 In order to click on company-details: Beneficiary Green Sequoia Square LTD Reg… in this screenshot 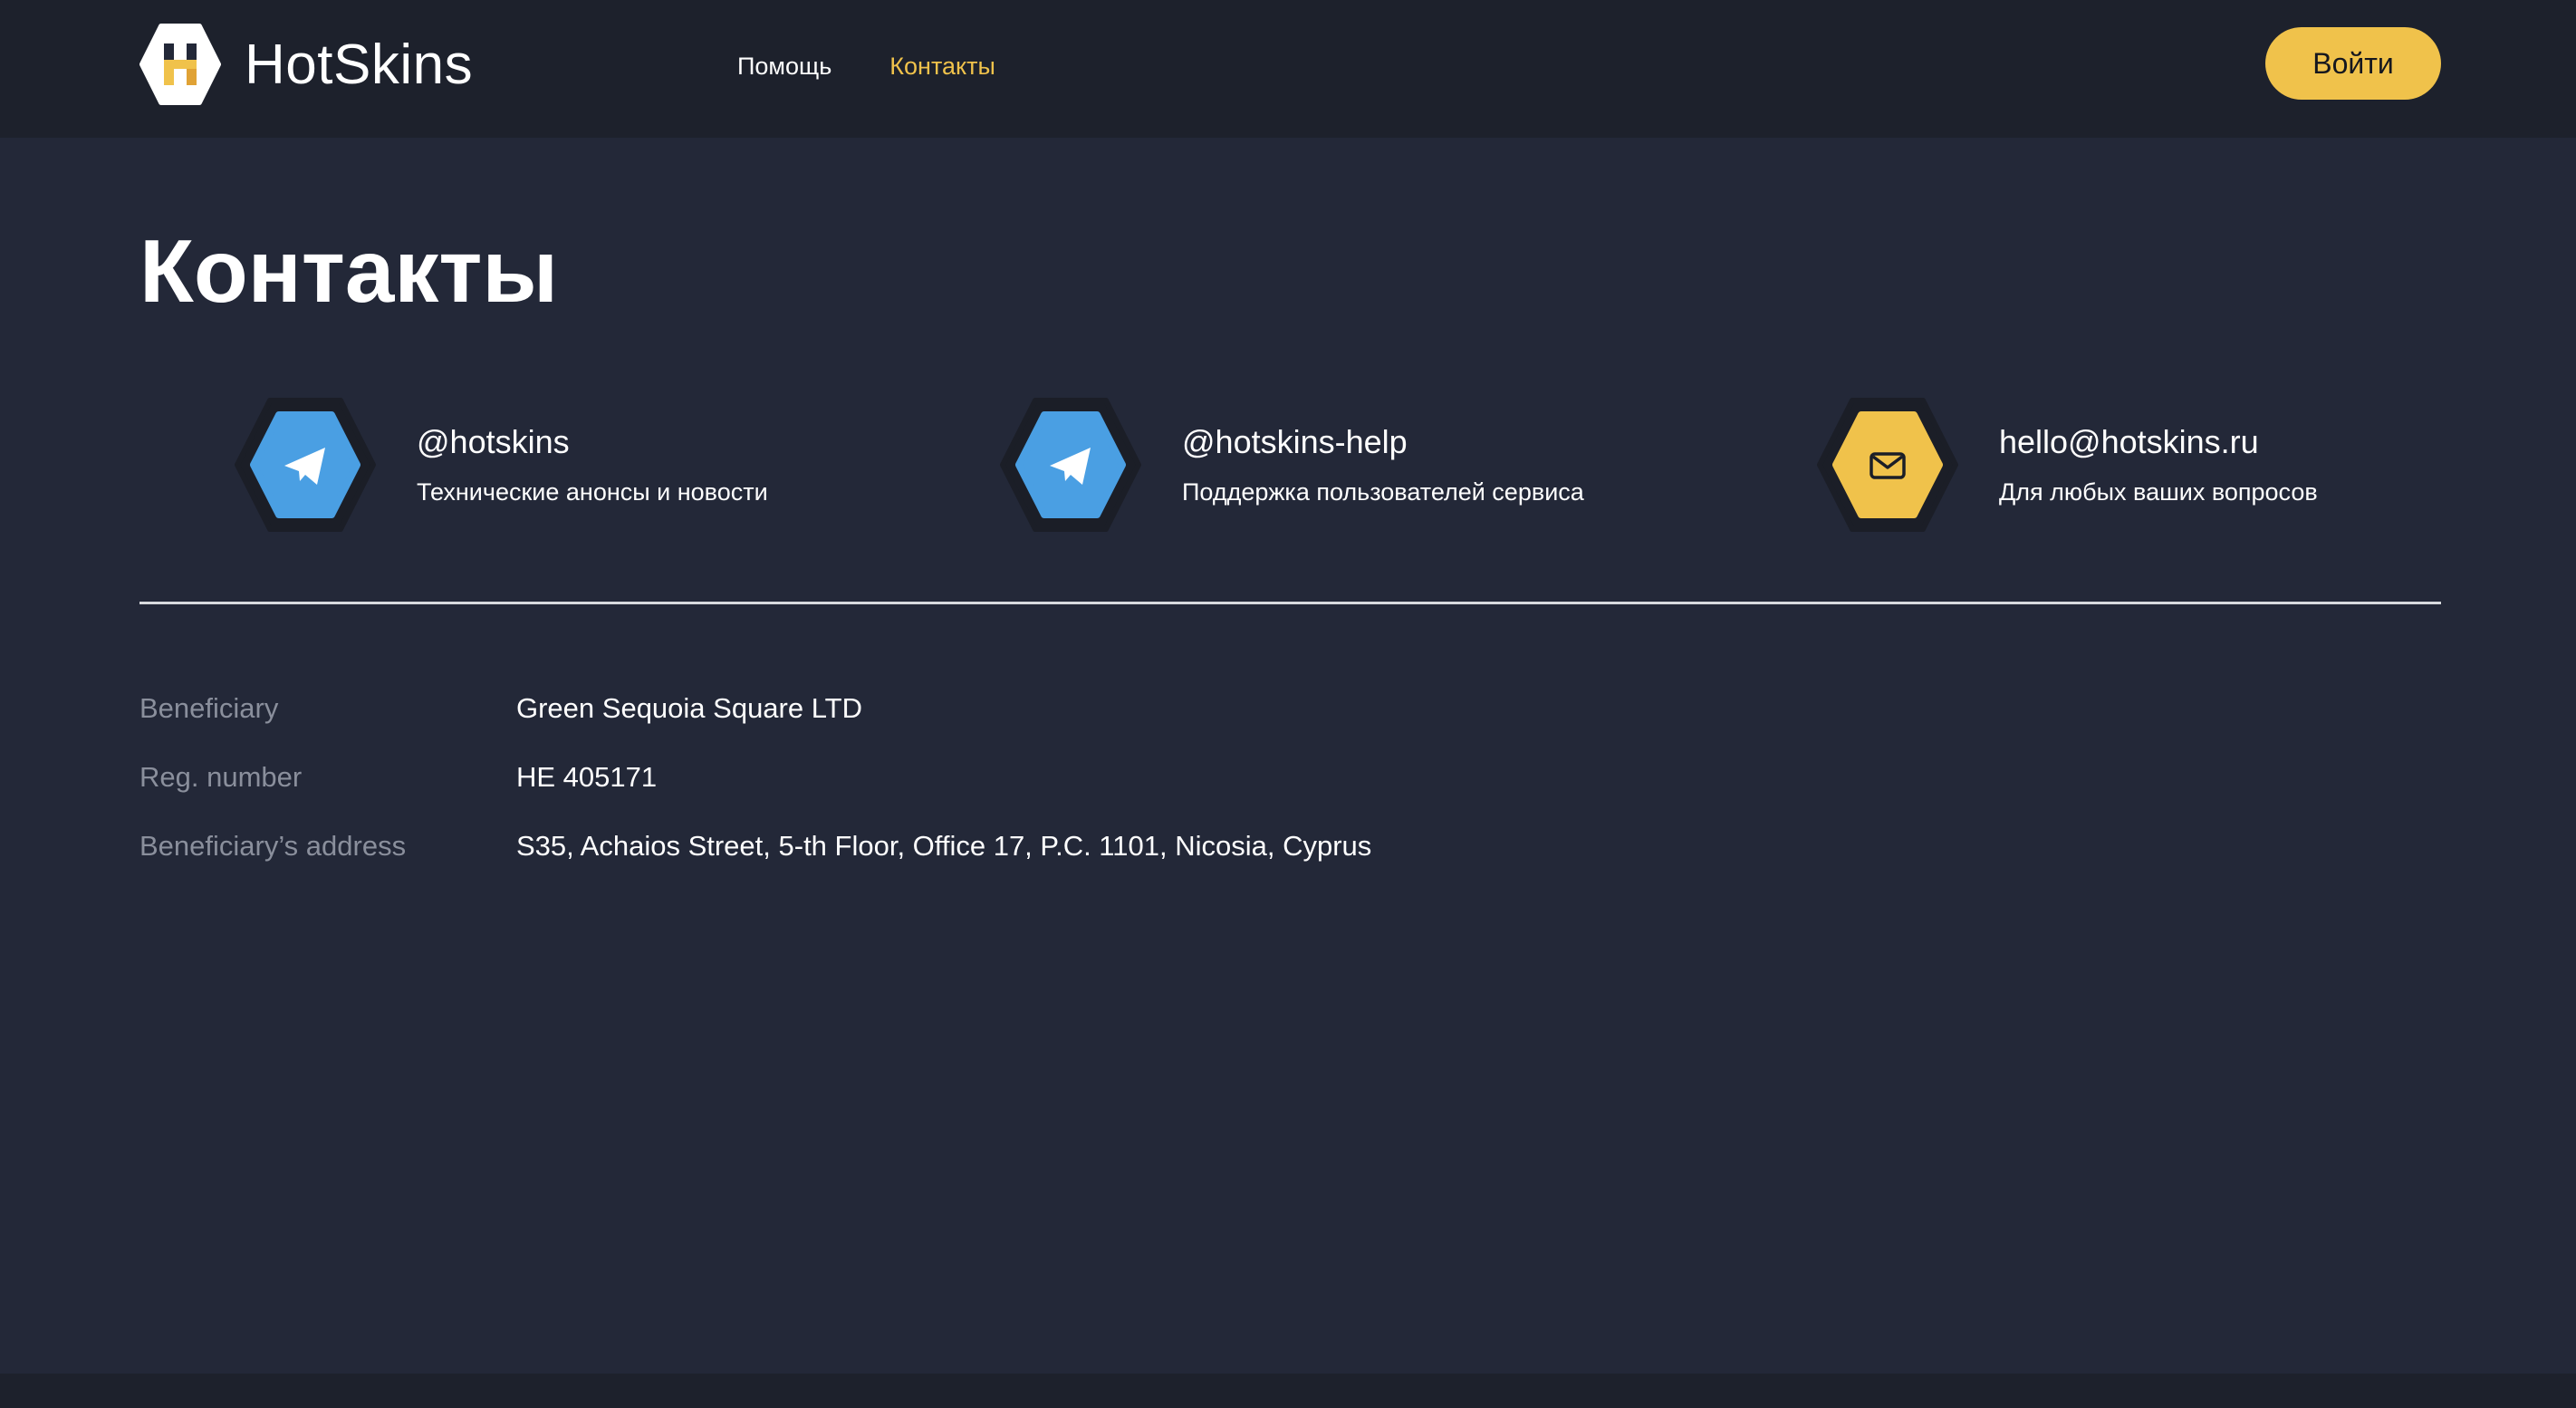, I will do `click(755, 777)`.